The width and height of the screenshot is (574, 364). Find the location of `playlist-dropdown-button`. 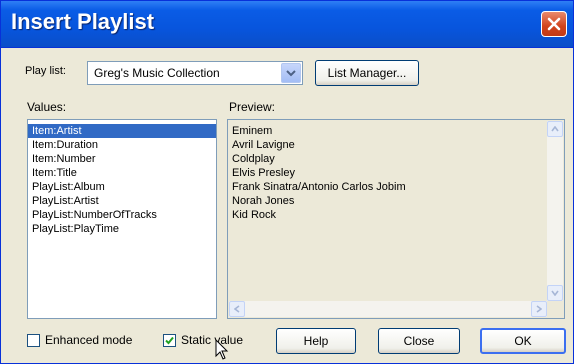

playlist-dropdown-button is located at coordinates (291, 73).